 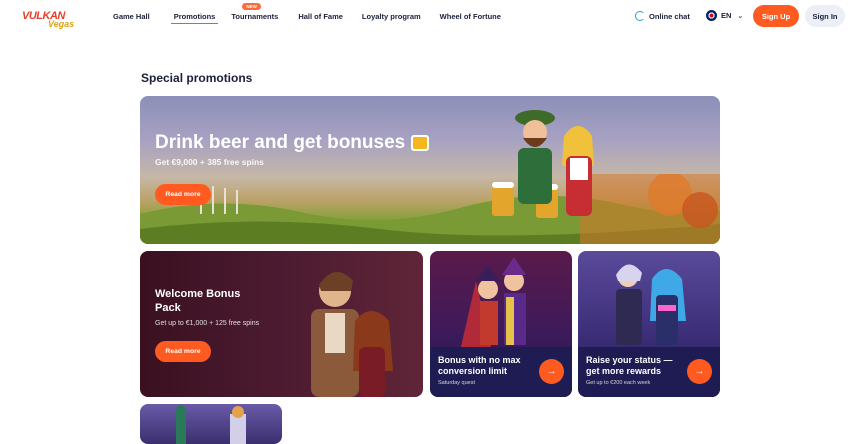 What do you see at coordinates (61, 24) in the screenshot?
I see `logo-text-secondary: Vegas` at bounding box center [61, 24].